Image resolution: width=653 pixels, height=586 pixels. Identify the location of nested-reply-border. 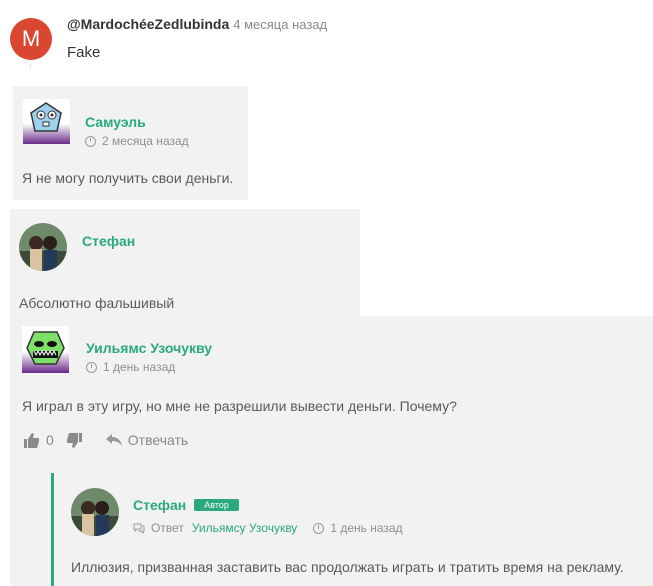
(52, 529).